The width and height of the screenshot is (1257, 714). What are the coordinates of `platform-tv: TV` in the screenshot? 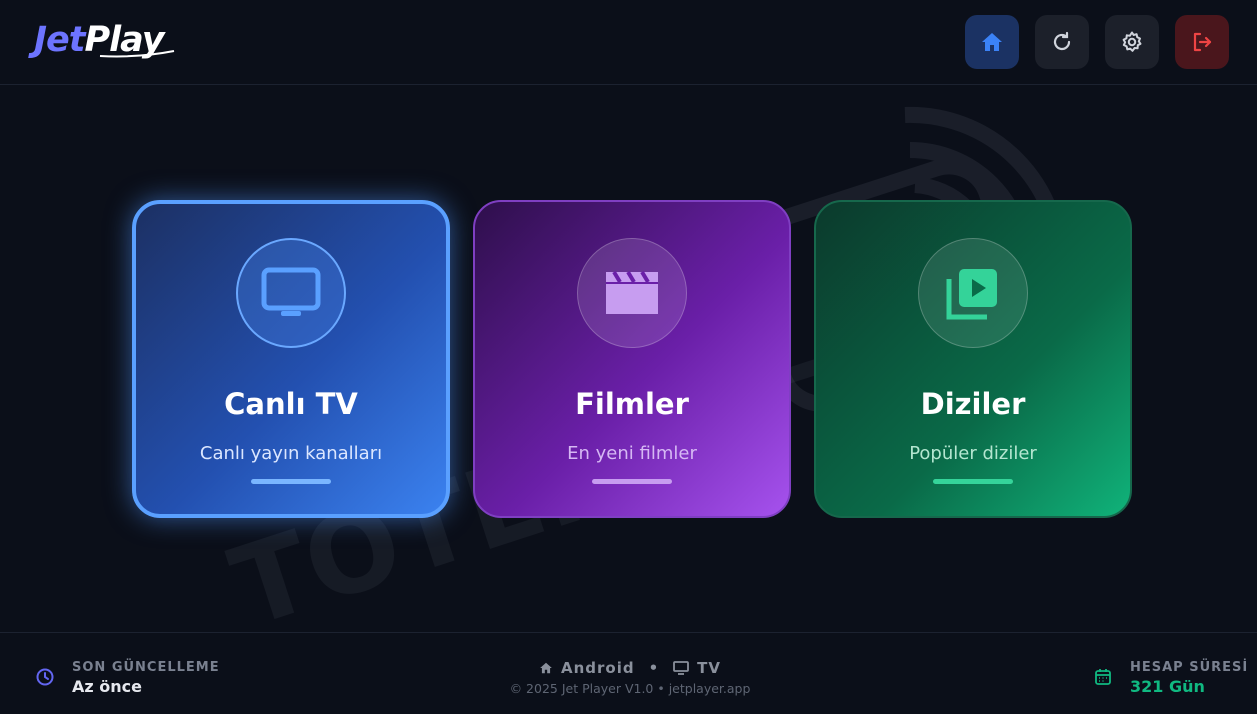 It's located at (709, 668).